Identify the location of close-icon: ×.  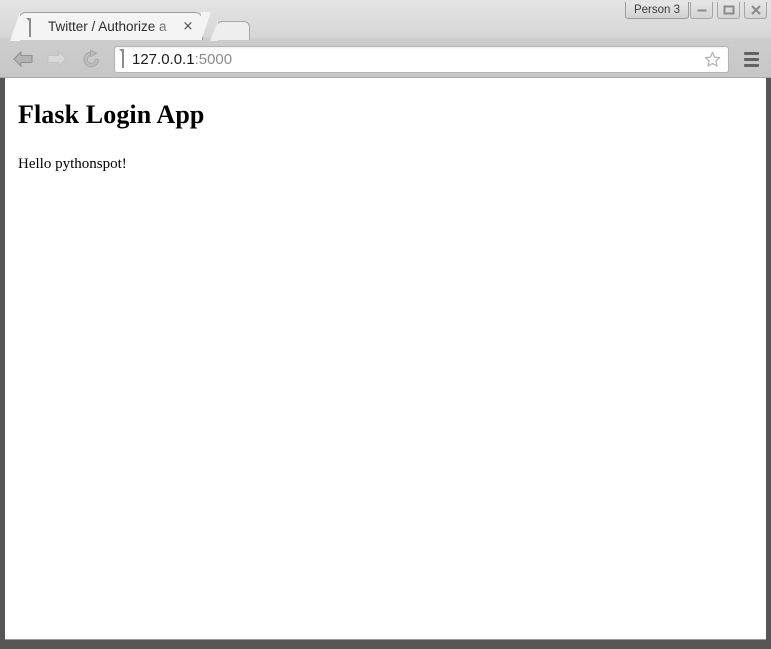
(188, 27).